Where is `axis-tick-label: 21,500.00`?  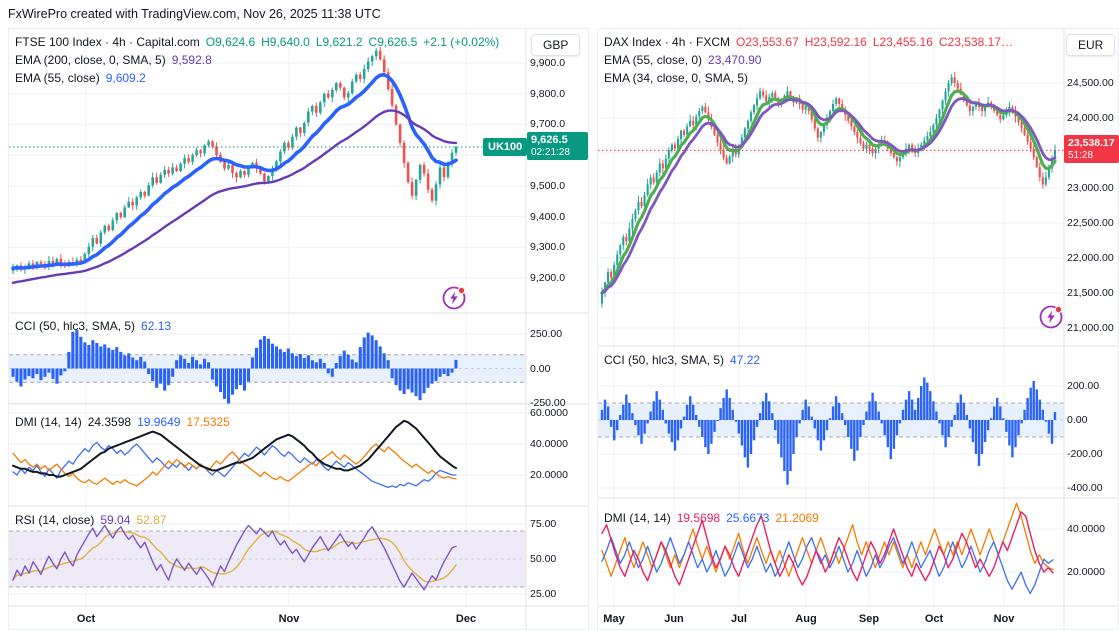 axis-tick-label: 21,500.00 is located at coordinates (1090, 293).